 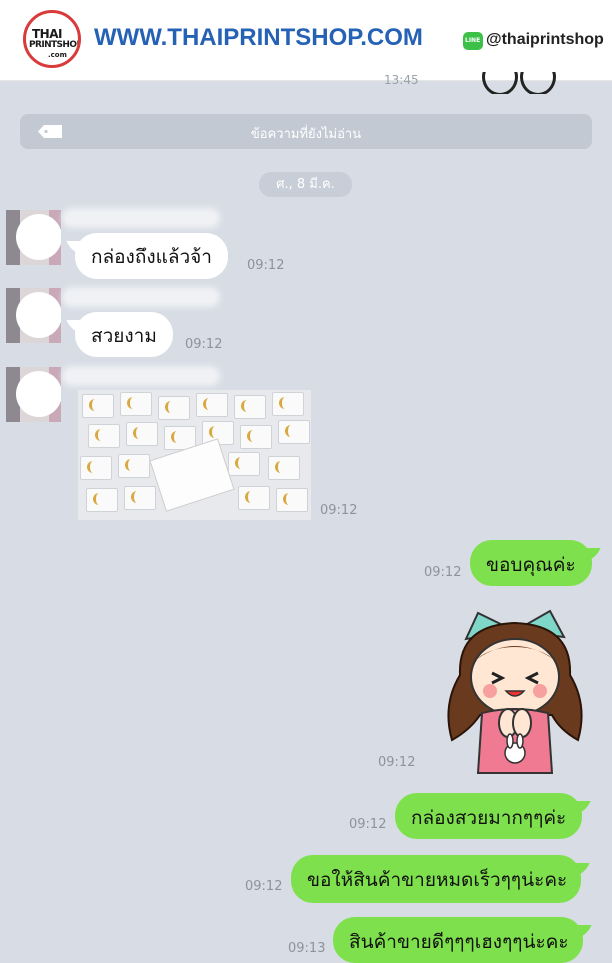 What do you see at coordinates (436, 879) in the screenshot?
I see `message-bubble-outgoing: ขอให้สินค้าขายหมดเร็วๆๆน่ะคะ` at bounding box center [436, 879].